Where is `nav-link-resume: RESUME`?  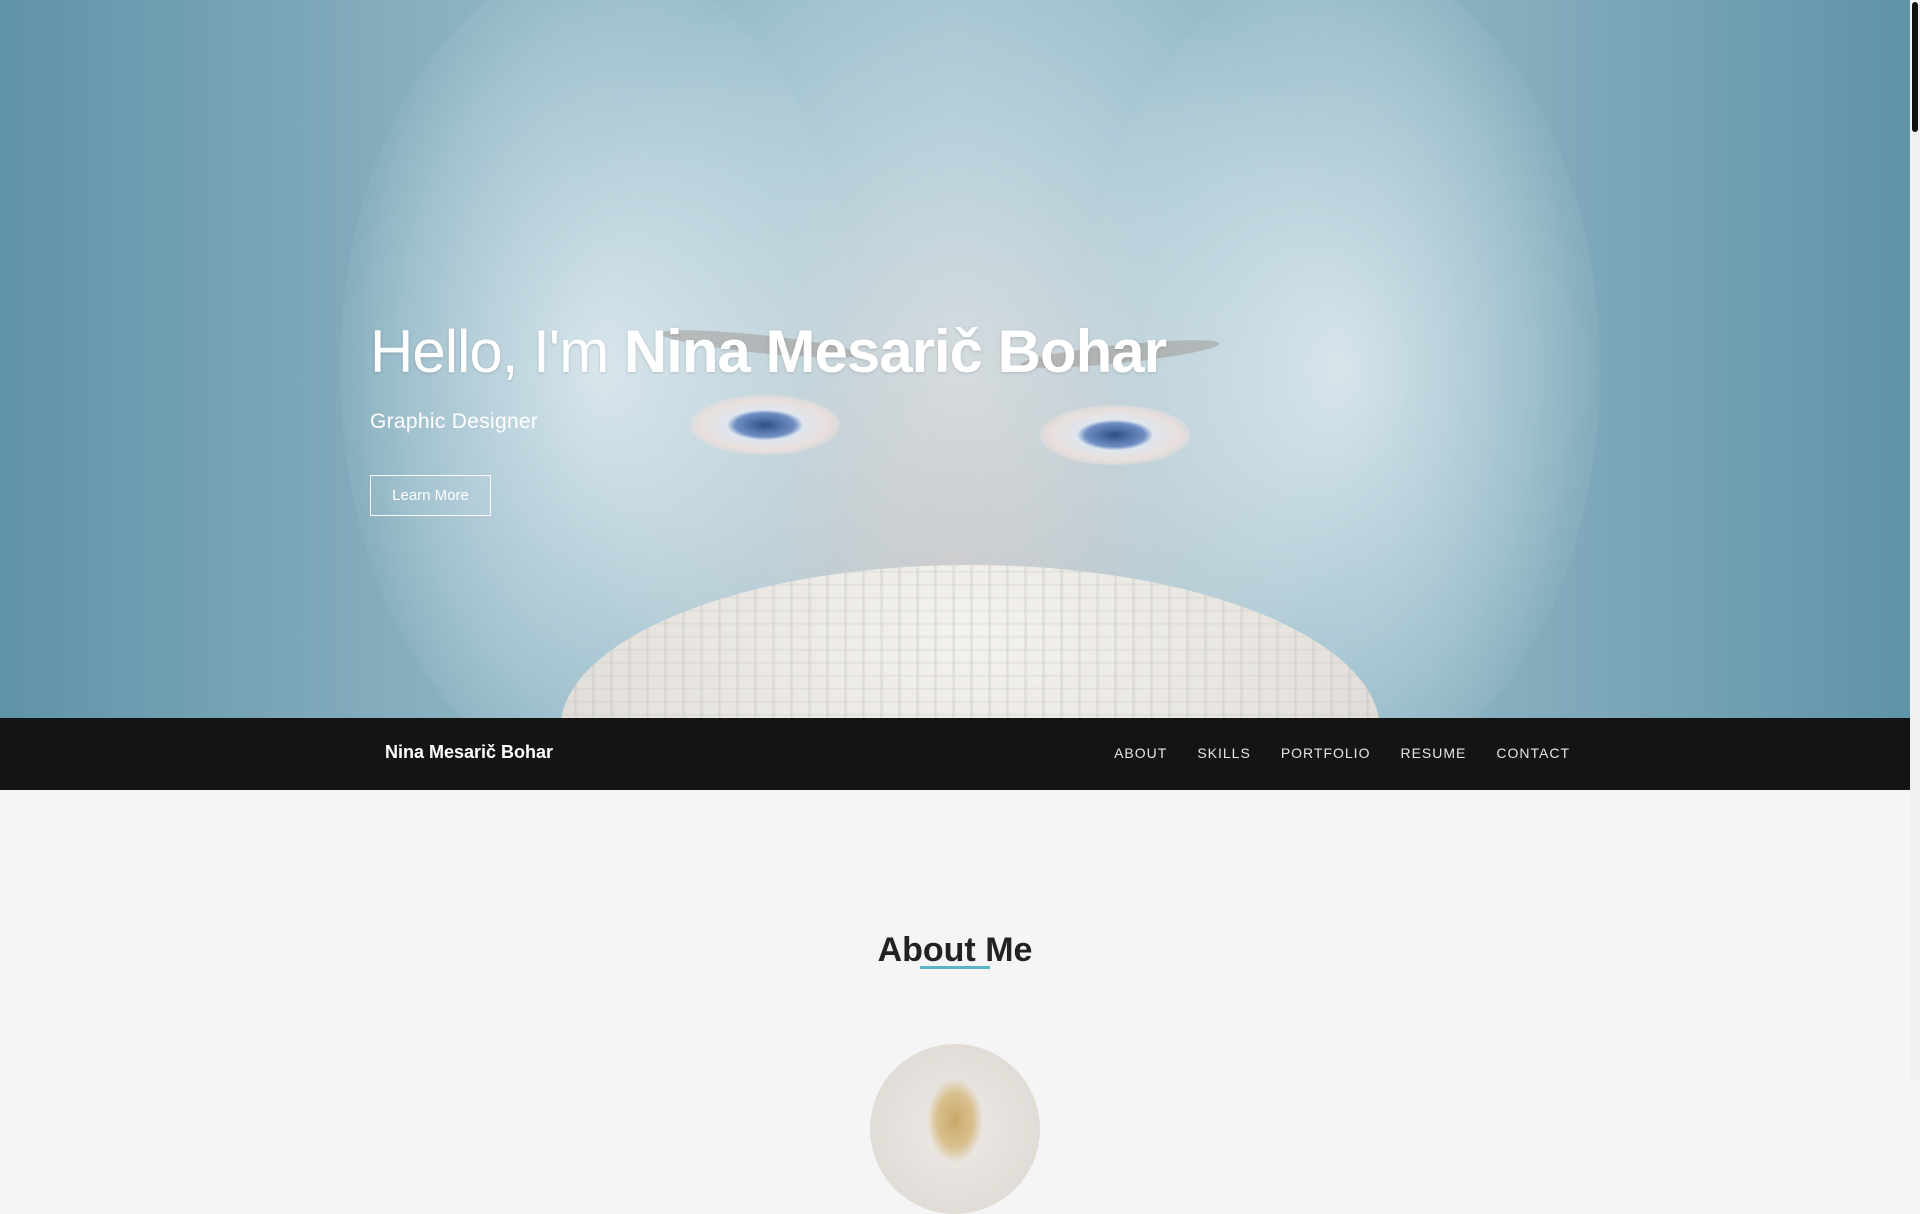
nav-link-resume: RESUME is located at coordinates (1433, 753).